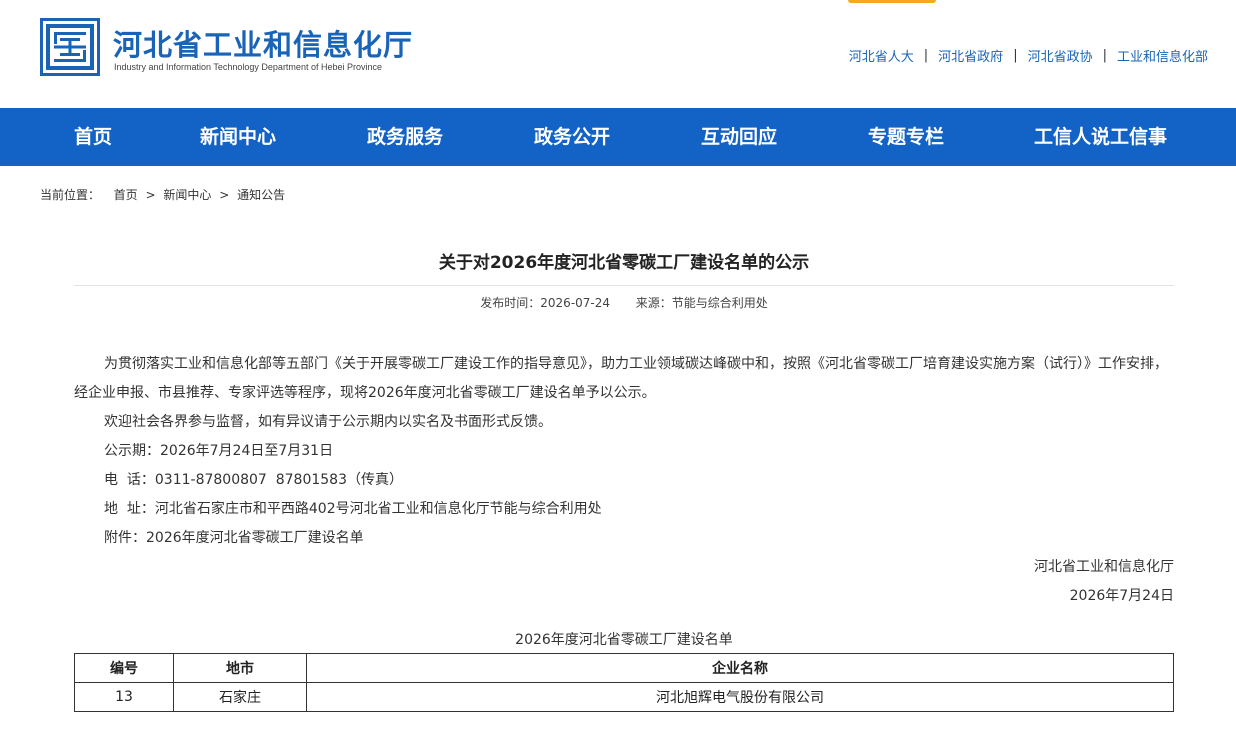 The image size is (1236, 738). Describe the element at coordinates (187, 195) in the screenshot. I see `breadcrumb-news: 新闻中心` at that location.